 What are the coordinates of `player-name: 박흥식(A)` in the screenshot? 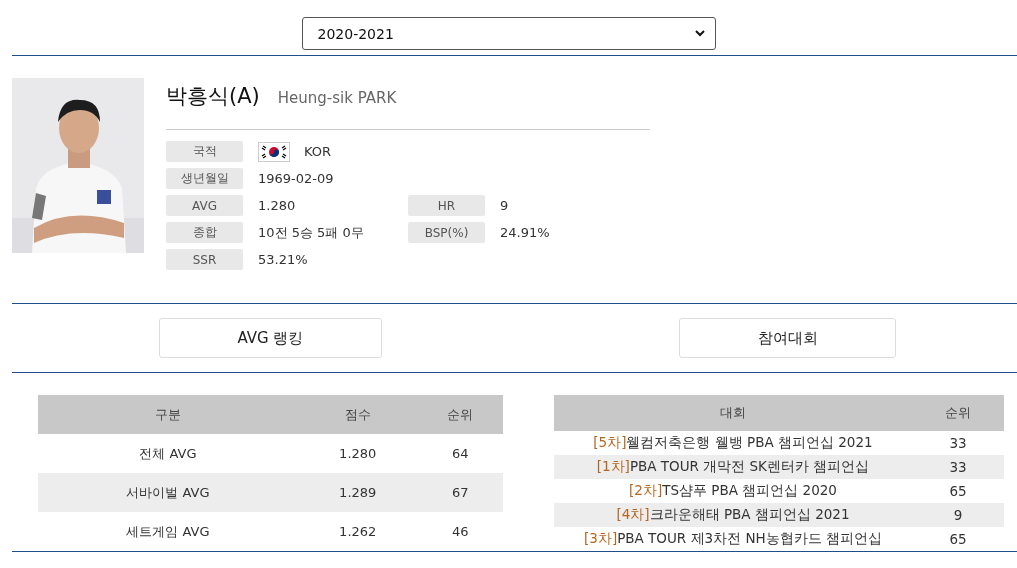 It's located at (213, 96).